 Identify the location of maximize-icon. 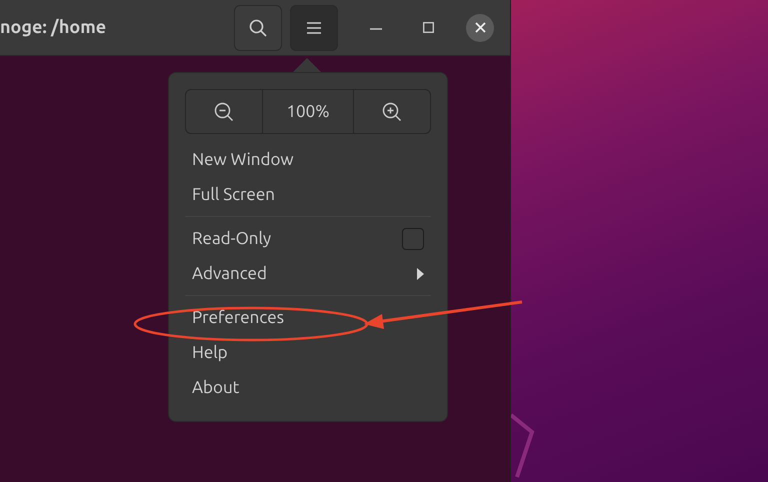
(428, 27).